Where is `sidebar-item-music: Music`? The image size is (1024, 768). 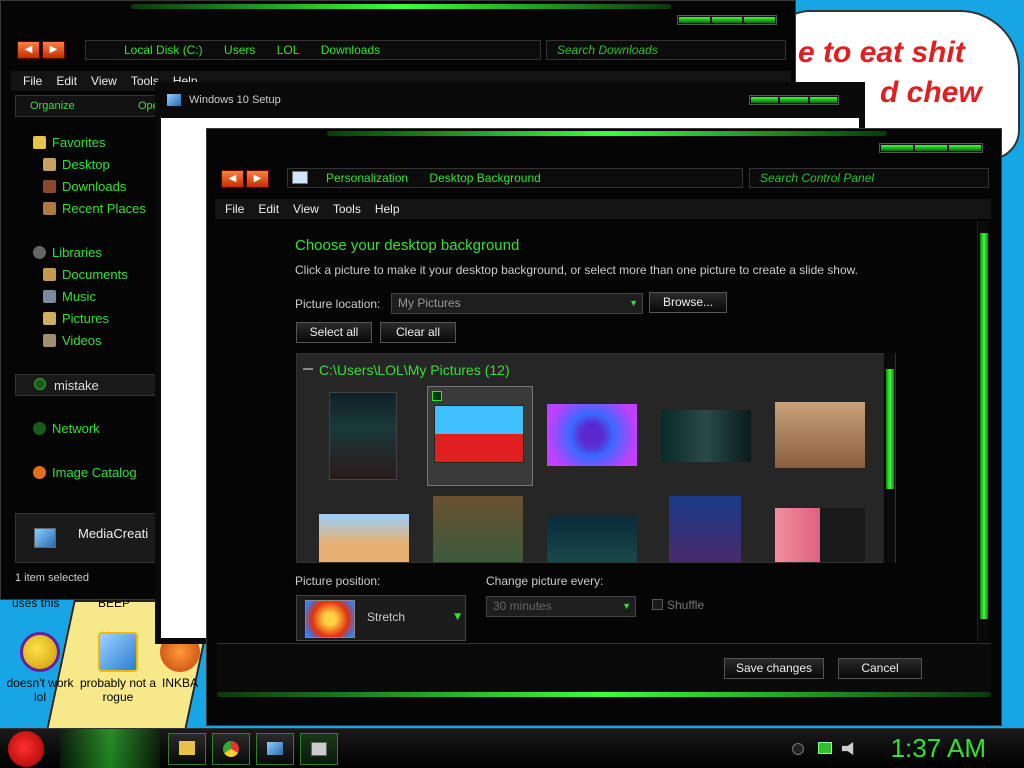
sidebar-item-music: Music is located at coordinates (69, 296).